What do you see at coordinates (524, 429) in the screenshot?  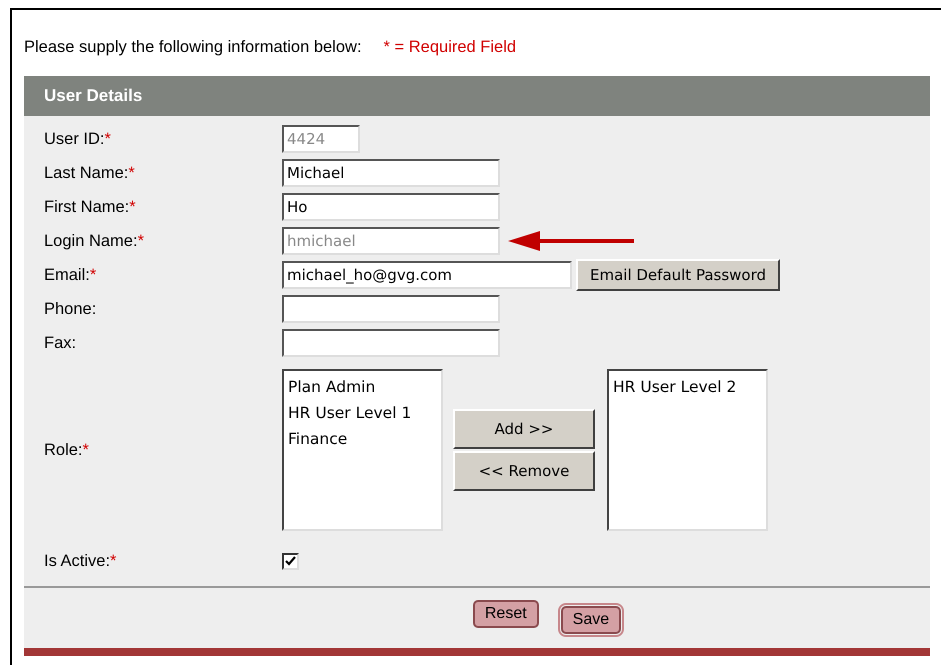 I see `add-button: Add >>` at bounding box center [524, 429].